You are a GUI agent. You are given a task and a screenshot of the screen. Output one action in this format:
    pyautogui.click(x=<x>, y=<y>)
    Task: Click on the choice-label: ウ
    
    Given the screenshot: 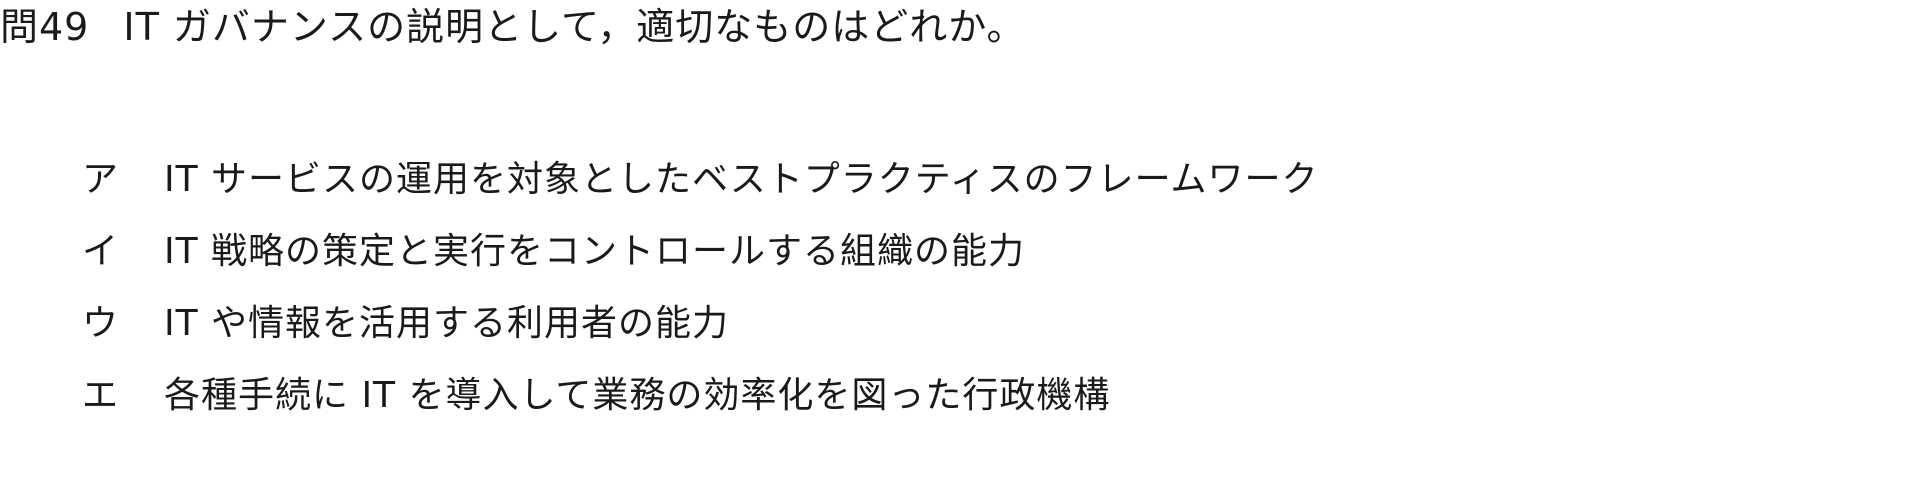 What is the action you would take?
    pyautogui.click(x=100, y=323)
    